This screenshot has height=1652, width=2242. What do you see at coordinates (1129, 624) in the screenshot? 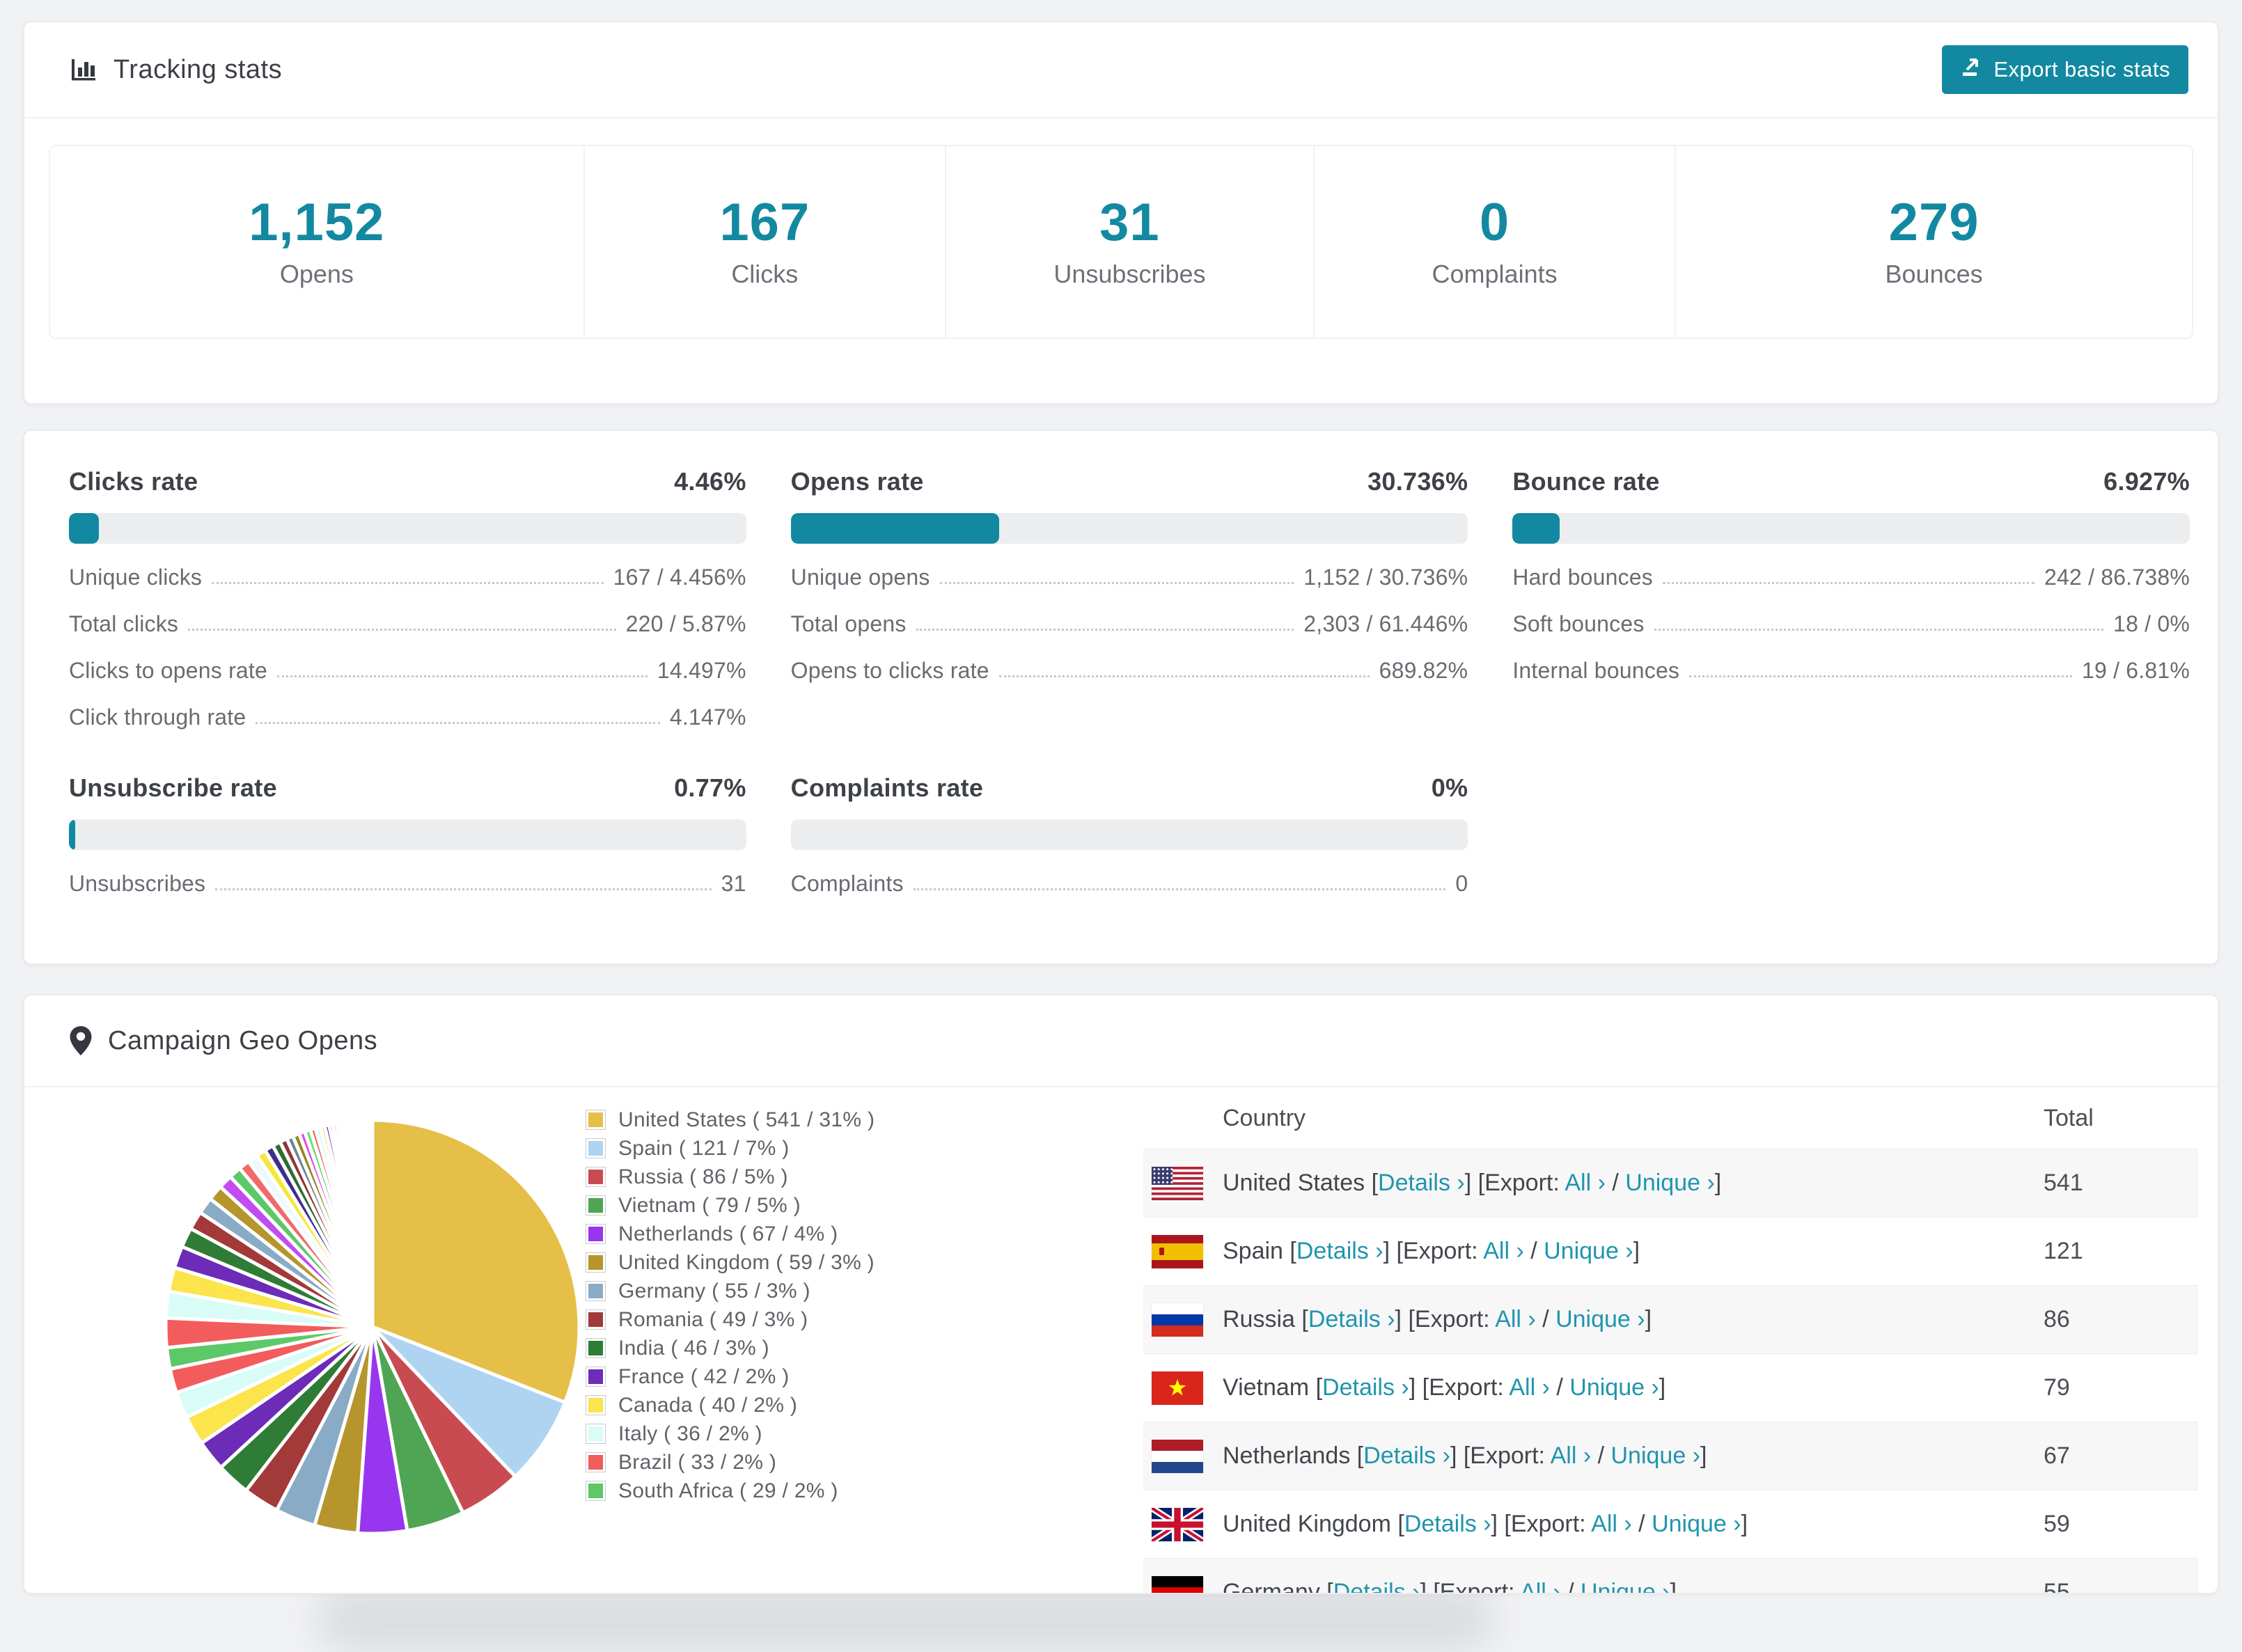
I see `rate-row: Total opens 2,303 / 61.446%` at bounding box center [1129, 624].